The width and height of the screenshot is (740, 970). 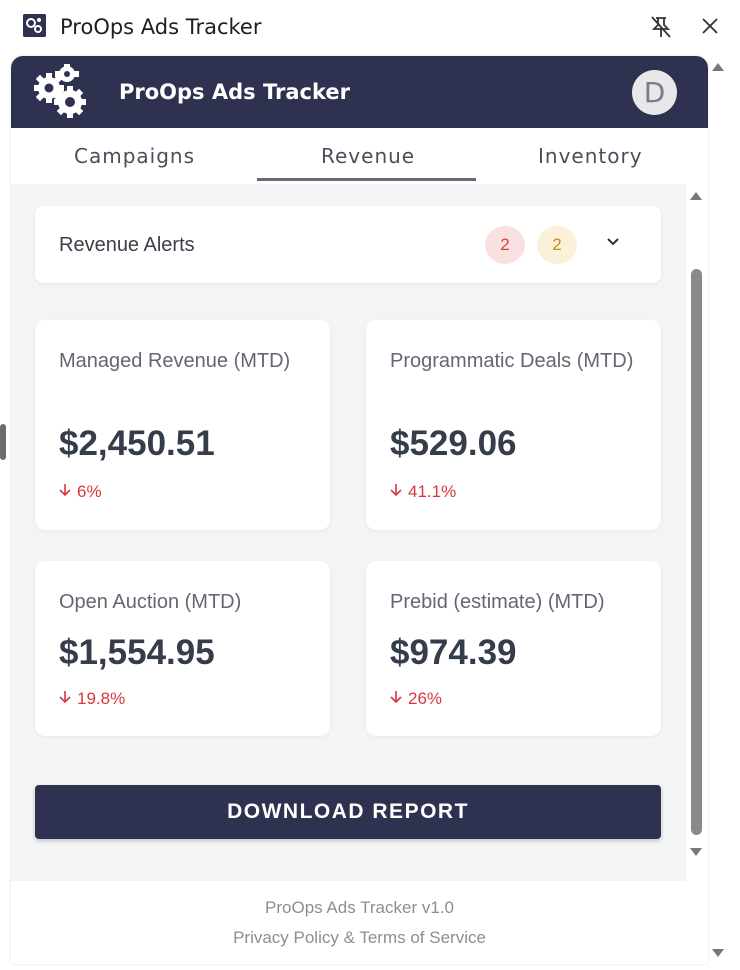 I want to click on metric-change: 26%, so click(x=416, y=699).